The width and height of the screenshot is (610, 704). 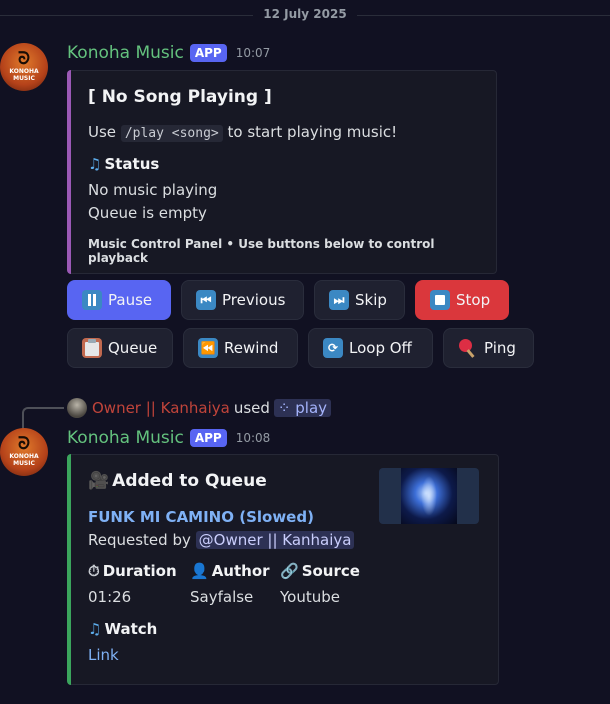 What do you see at coordinates (161, 408) in the screenshot?
I see `command-user: Owner || Kanhaiya` at bounding box center [161, 408].